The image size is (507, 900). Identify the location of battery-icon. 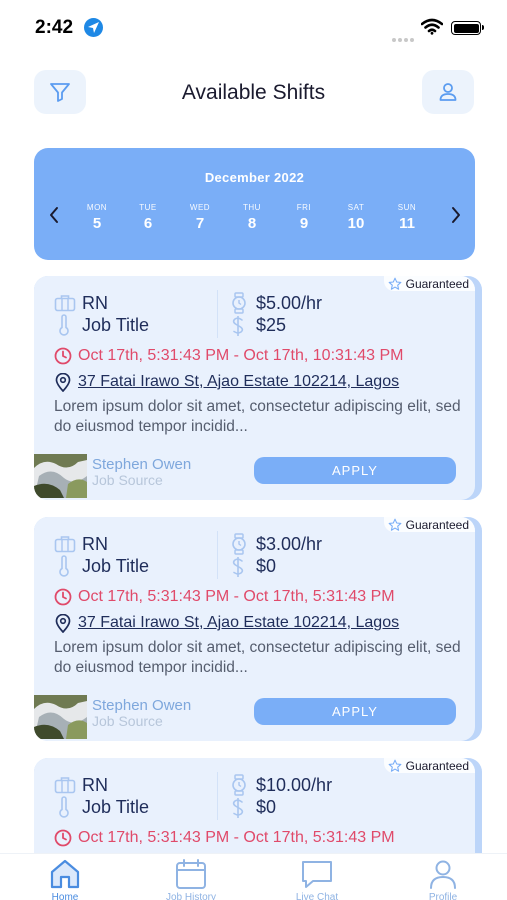
(467, 28).